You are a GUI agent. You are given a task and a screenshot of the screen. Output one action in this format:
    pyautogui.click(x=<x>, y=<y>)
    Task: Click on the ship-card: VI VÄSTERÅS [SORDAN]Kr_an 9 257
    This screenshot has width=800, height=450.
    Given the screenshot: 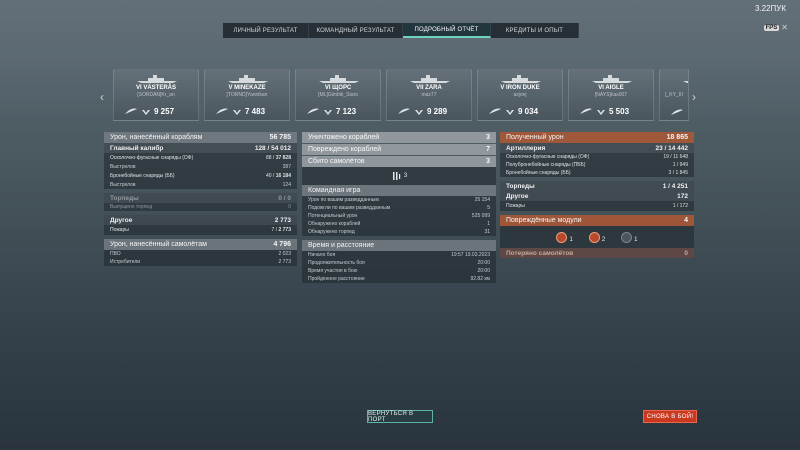 What is the action you would take?
    pyautogui.click(x=156, y=95)
    